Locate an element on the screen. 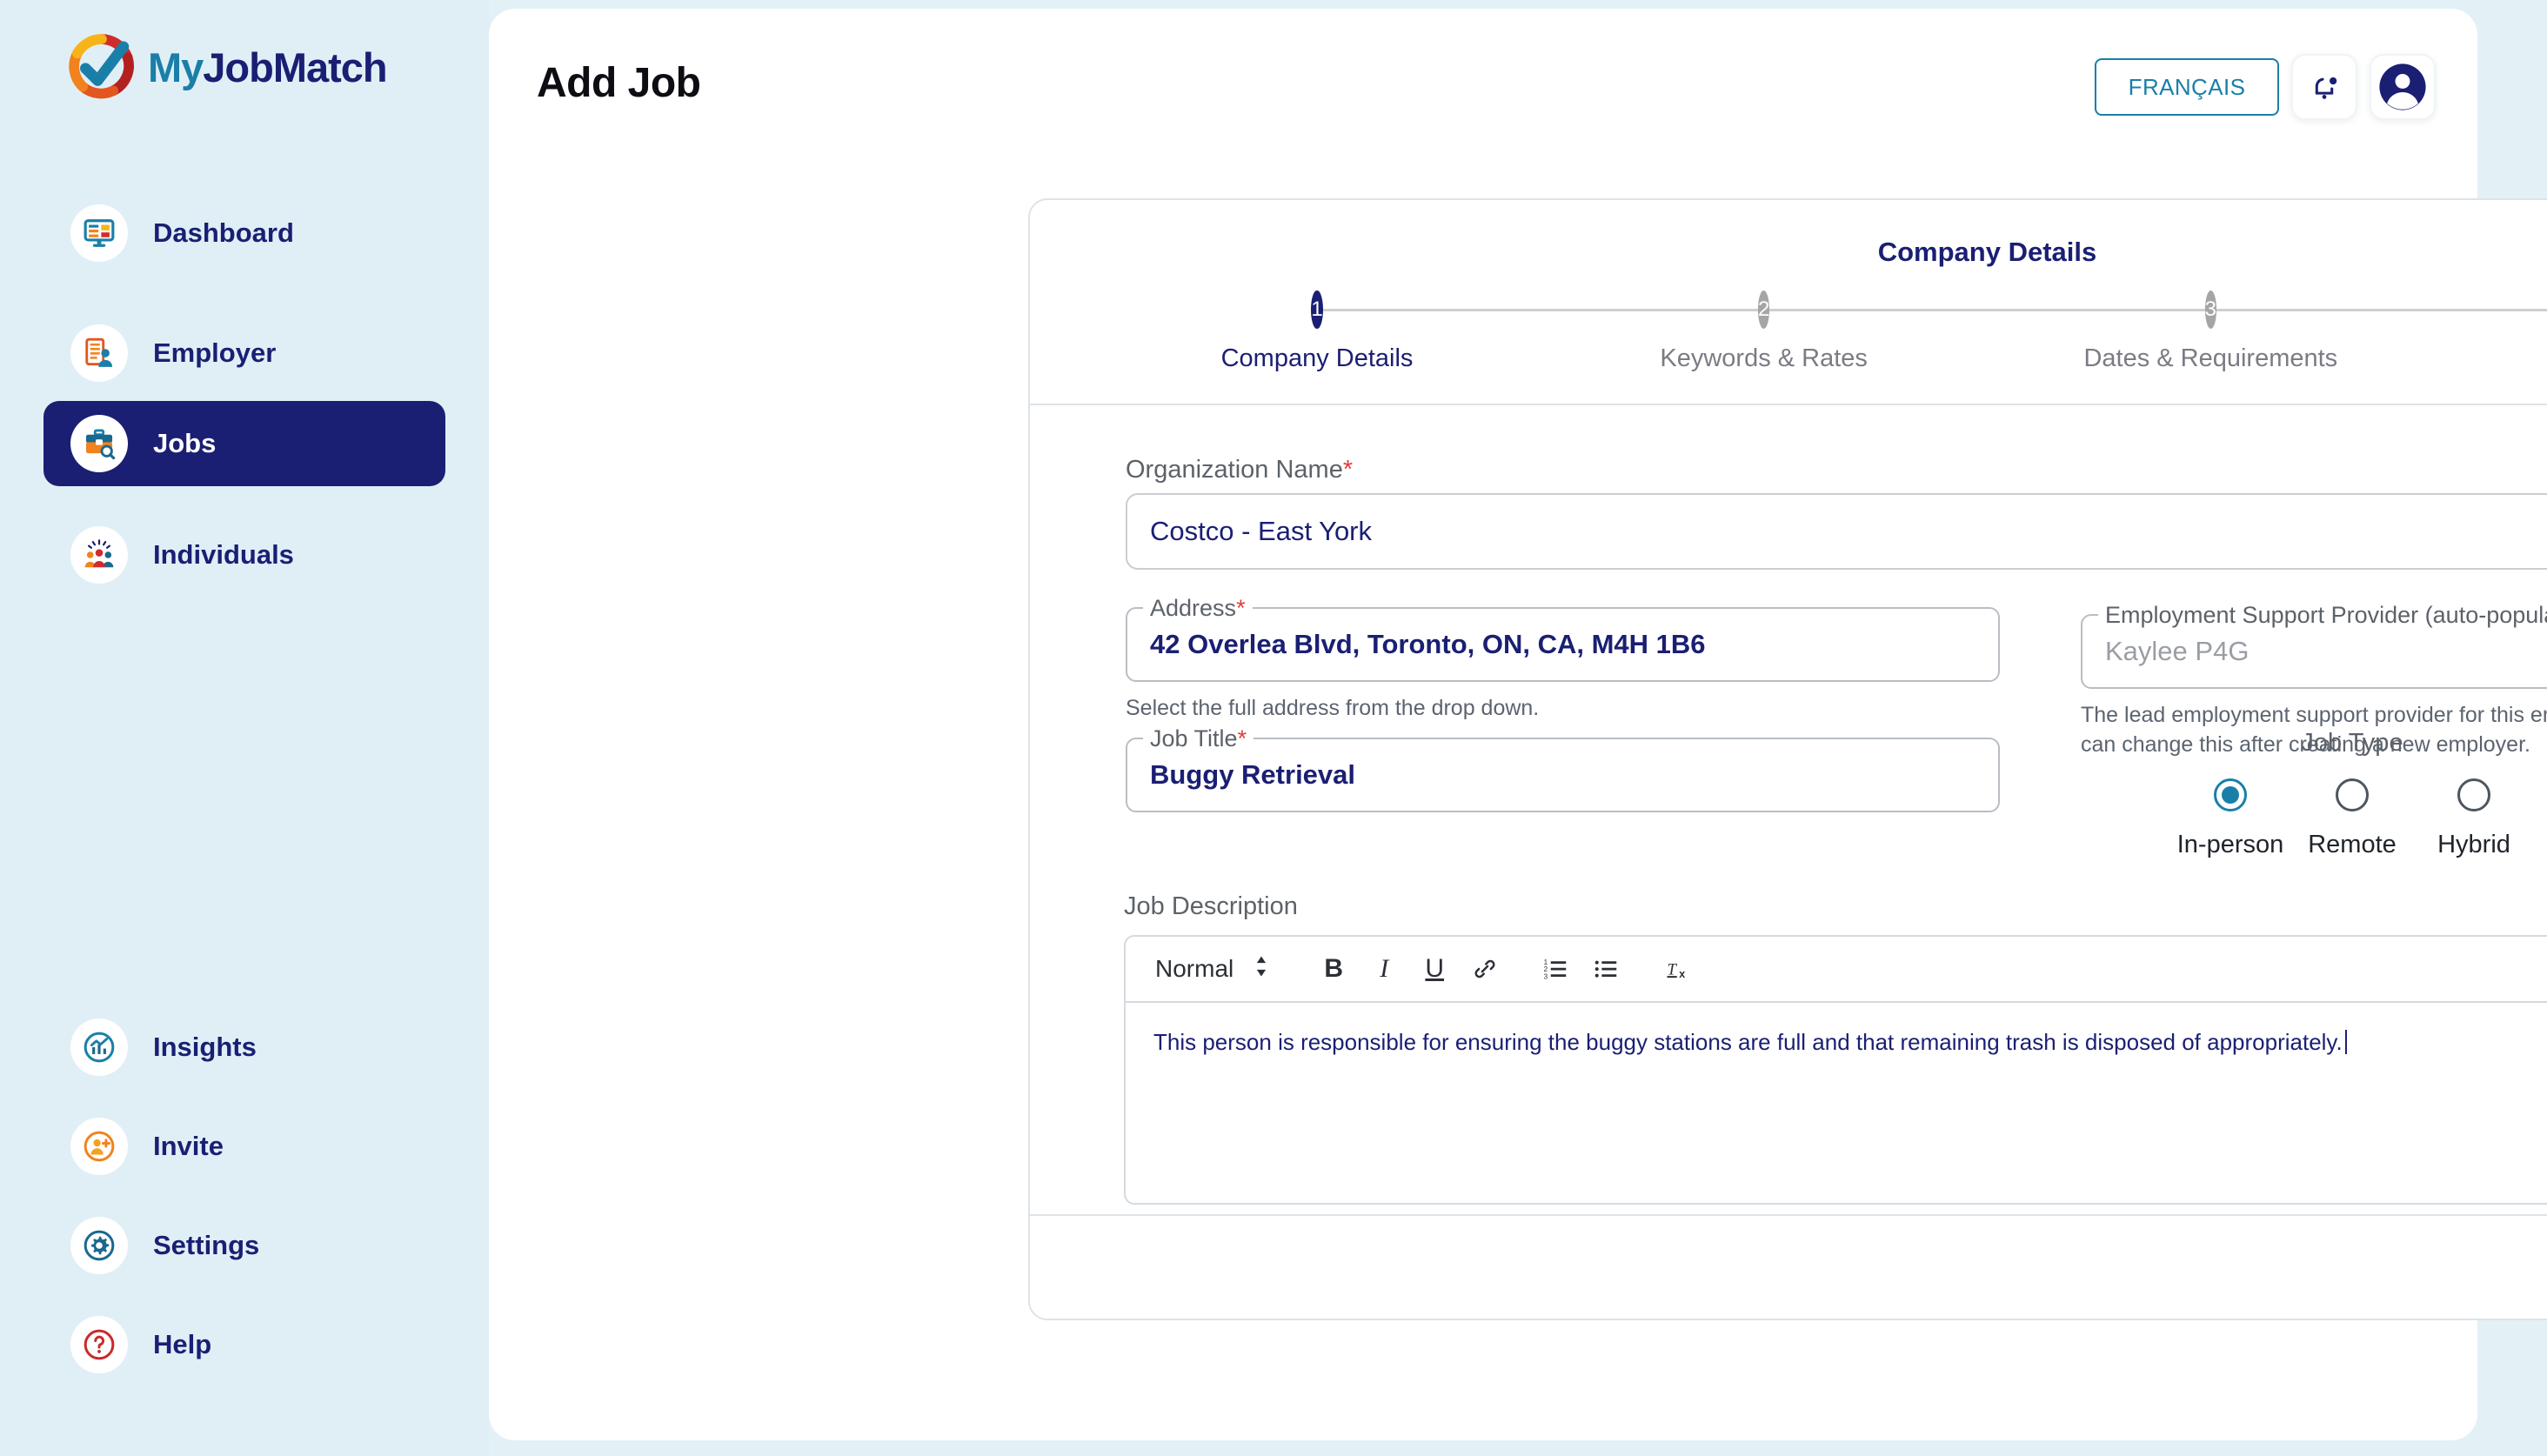 The image size is (2547, 1456). organization-name-field: Organization Name* Costco - East York is located at coordinates (1836, 513).